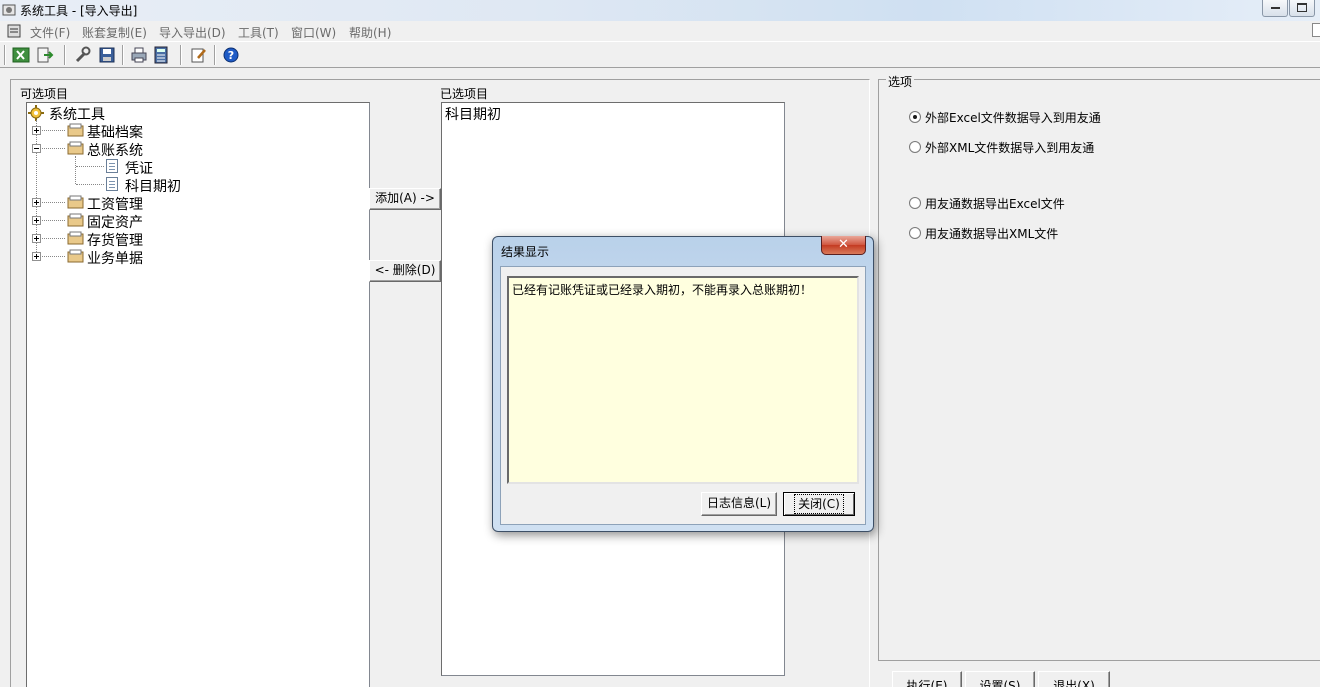  I want to click on menu-tools: 工具(T), so click(258, 32).